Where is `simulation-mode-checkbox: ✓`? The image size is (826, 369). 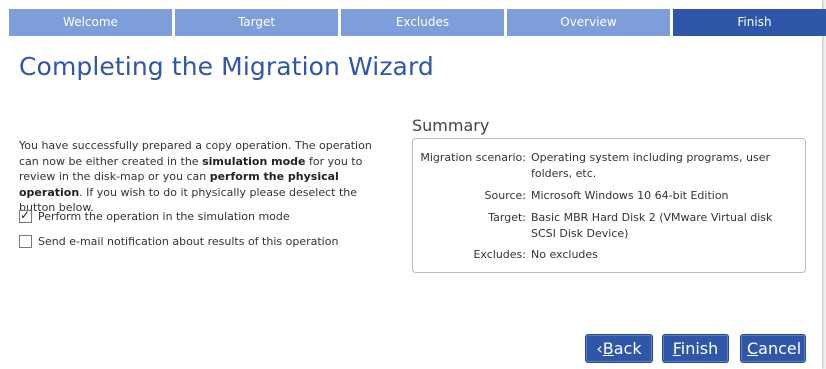
simulation-mode-checkbox: ✓ is located at coordinates (25, 215).